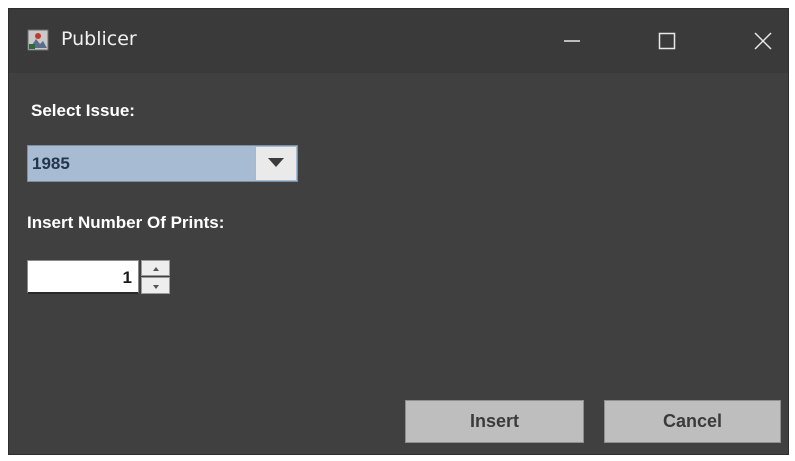 The width and height of the screenshot is (795, 461). I want to click on close-button, so click(760, 41).